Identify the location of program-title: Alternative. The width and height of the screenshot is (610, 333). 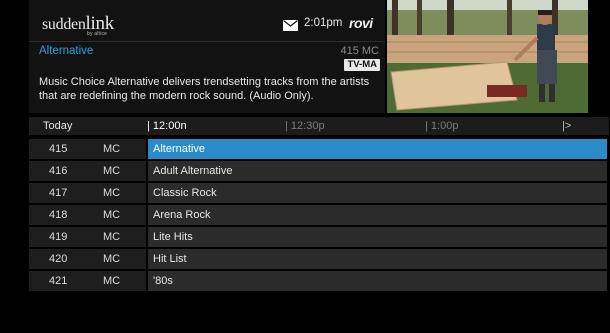
(66, 51).